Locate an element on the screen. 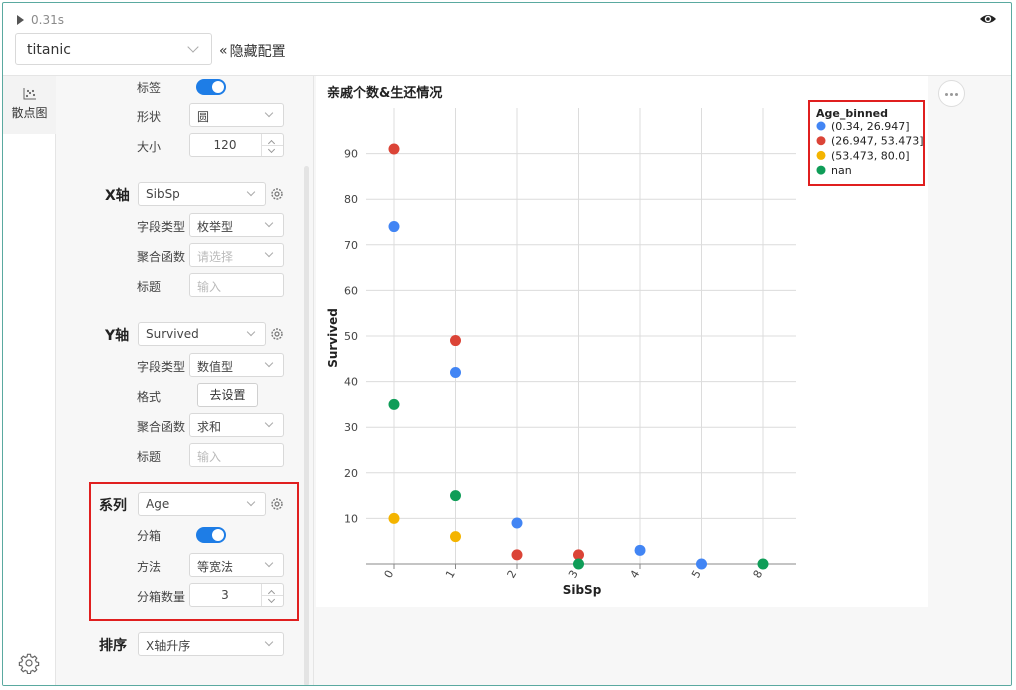  size-value: 120 is located at coordinates (225, 145).